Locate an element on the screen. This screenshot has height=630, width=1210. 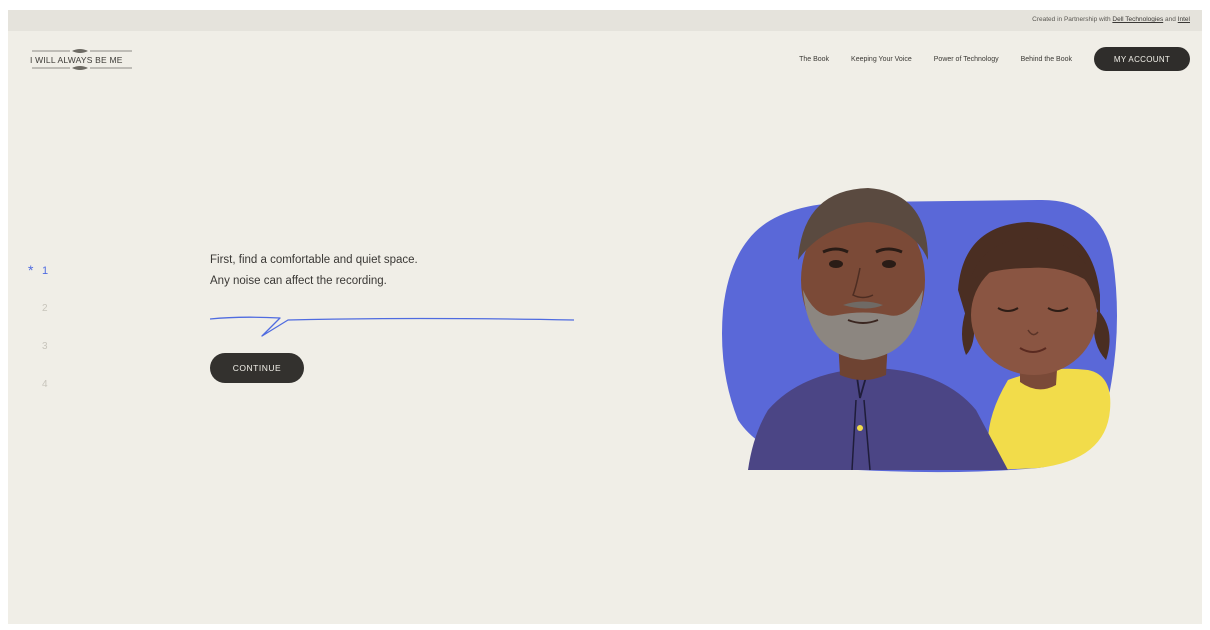
nav-behind-the-book: Behind the Book is located at coordinates (1046, 59).